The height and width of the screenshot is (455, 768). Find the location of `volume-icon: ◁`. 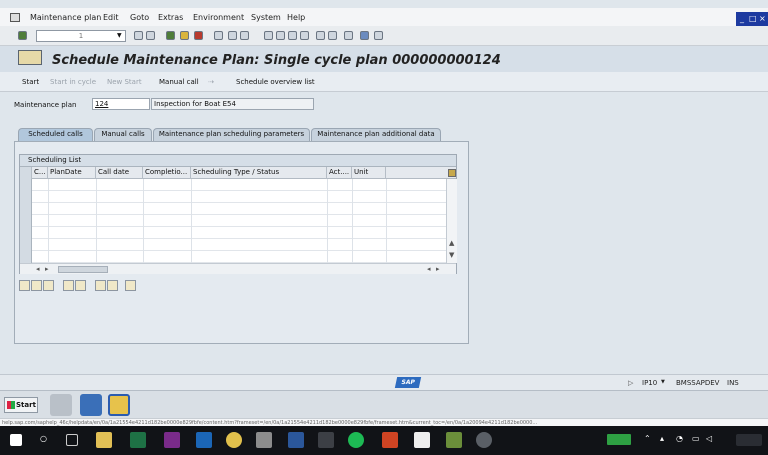

volume-icon: ◁ is located at coordinates (709, 438).